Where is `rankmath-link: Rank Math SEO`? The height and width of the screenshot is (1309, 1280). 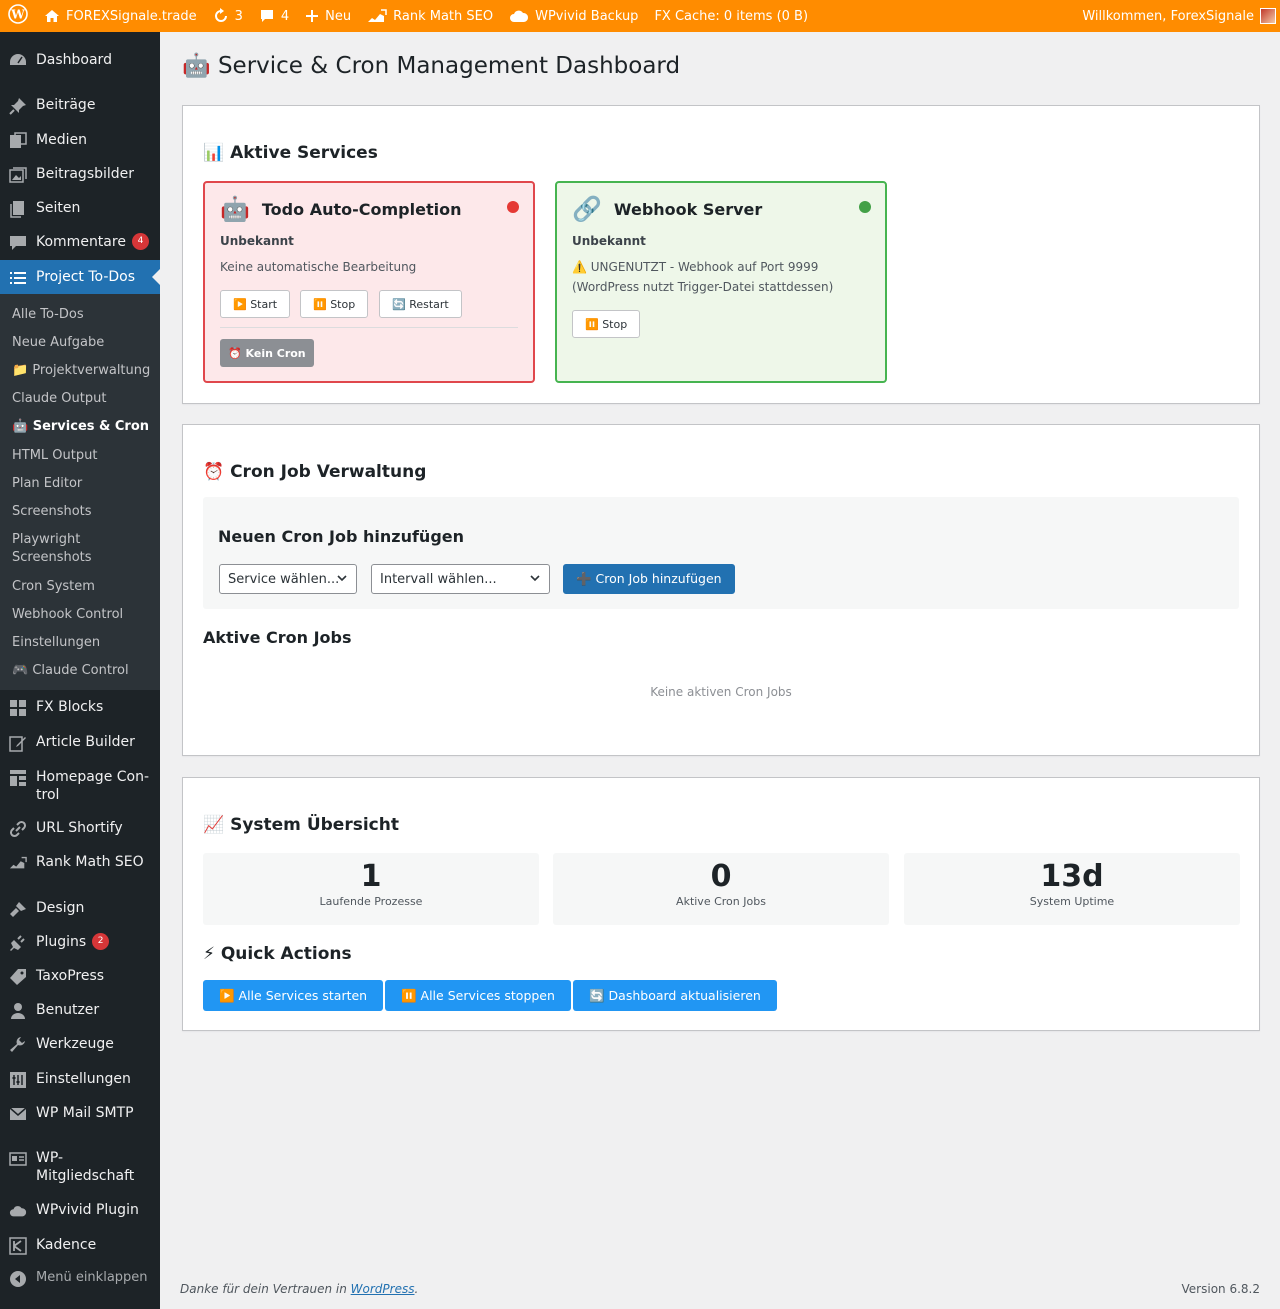 rankmath-link: Rank Math SEO is located at coordinates (430, 16).